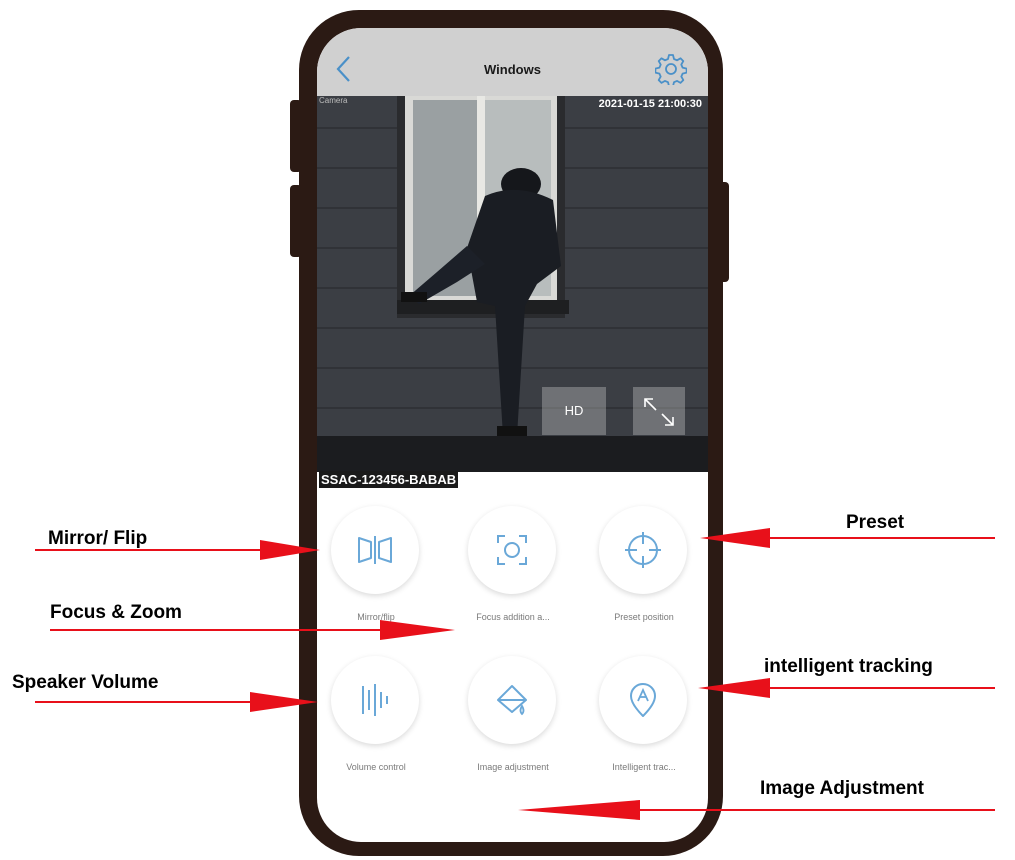 This screenshot has width=1015, height=860. Describe the element at coordinates (735, 538) in the screenshot. I see `arrow-preset` at that location.